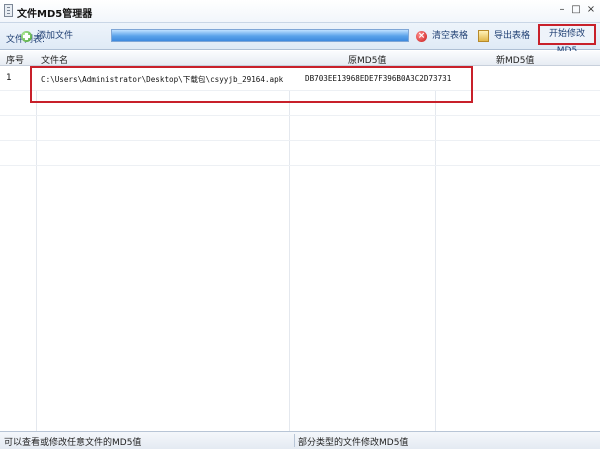 This screenshot has height=449, width=600. What do you see at coordinates (367, 59) in the screenshot?
I see `column-header-original-md5: 原MD5值` at bounding box center [367, 59].